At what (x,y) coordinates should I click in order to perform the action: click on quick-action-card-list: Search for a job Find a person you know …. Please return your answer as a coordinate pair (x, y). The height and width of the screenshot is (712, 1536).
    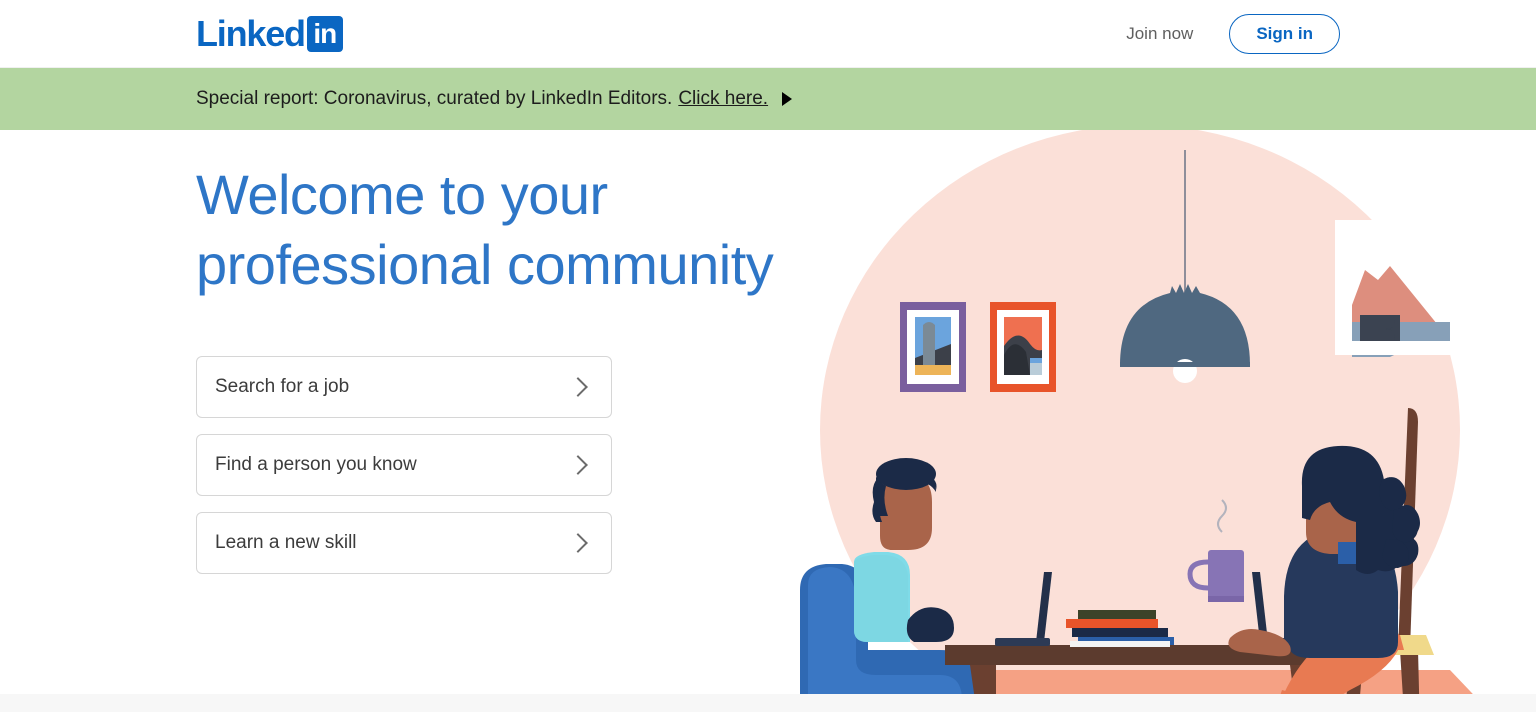
    Looking at the image, I should click on (404, 465).